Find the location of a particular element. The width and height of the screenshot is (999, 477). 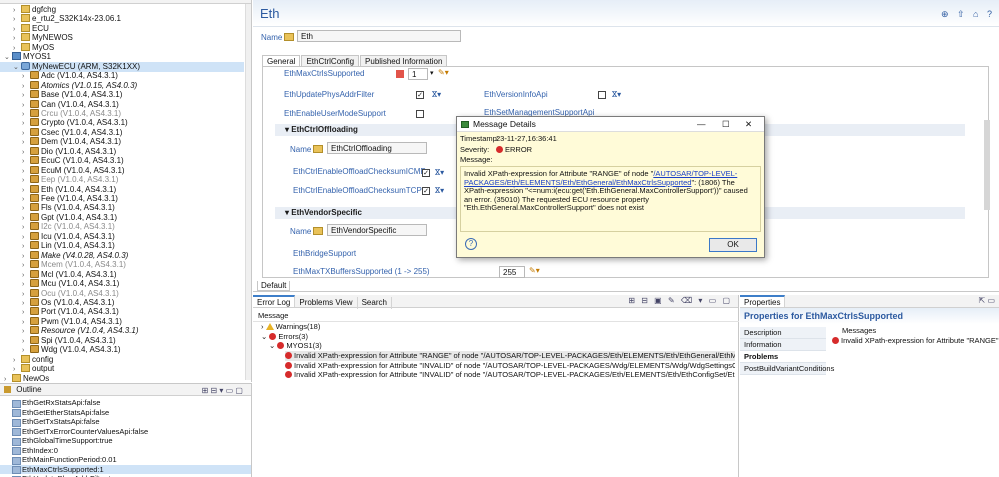

minimize-icon: — is located at coordinates (701, 124).